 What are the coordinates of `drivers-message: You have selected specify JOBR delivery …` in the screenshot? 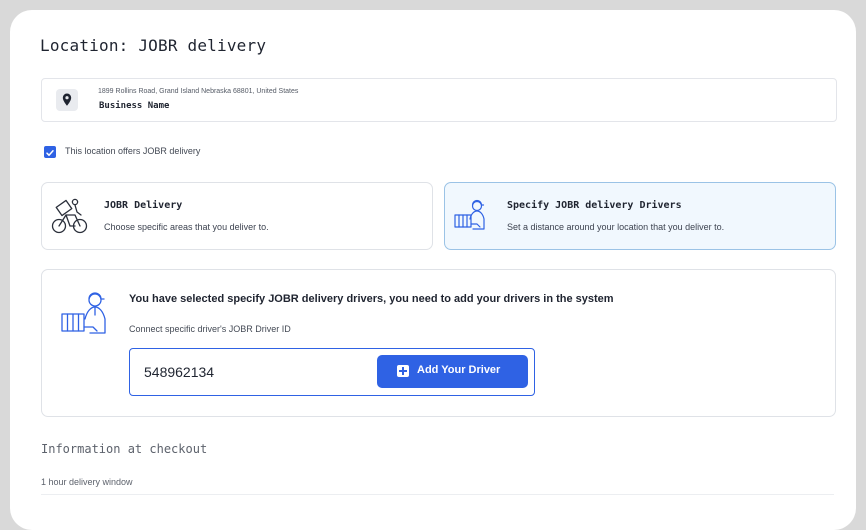 It's located at (371, 299).